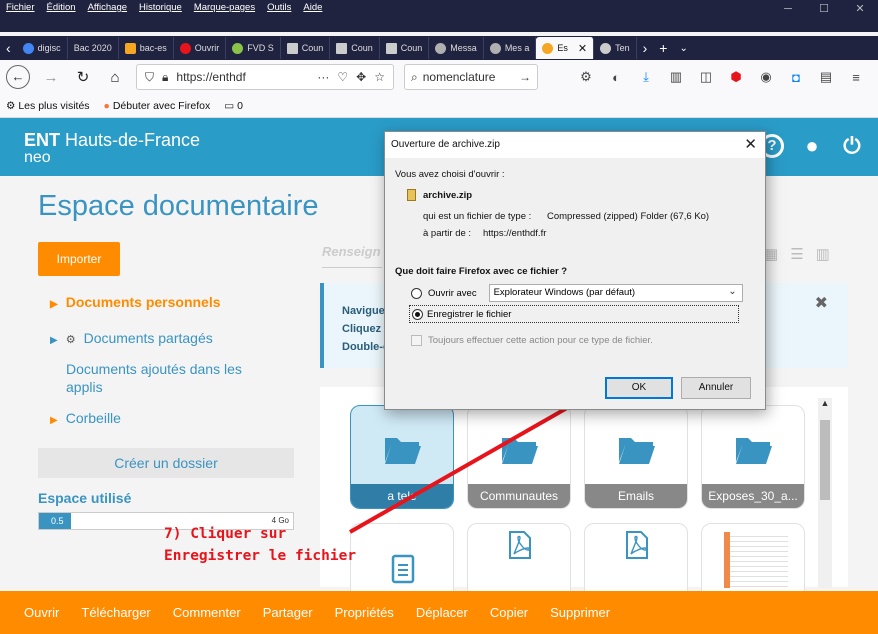 The height and width of the screenshot is (634, 878). What do you see at coordinates (856, 77) in the screenshot?
I see `menu-icon: ≡` at bounding box center [856, 77].